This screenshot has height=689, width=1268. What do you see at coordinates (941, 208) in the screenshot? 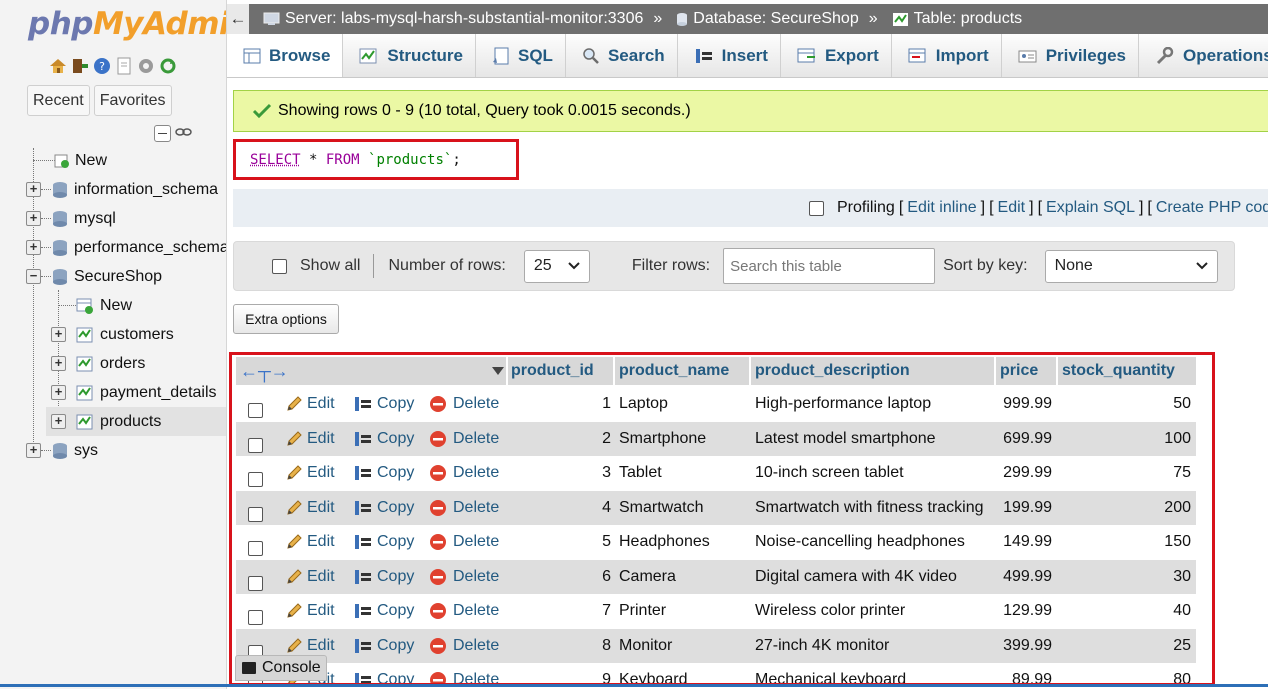
I see `edit-inline-link: Edit inline` at bounding box center [941, 208].